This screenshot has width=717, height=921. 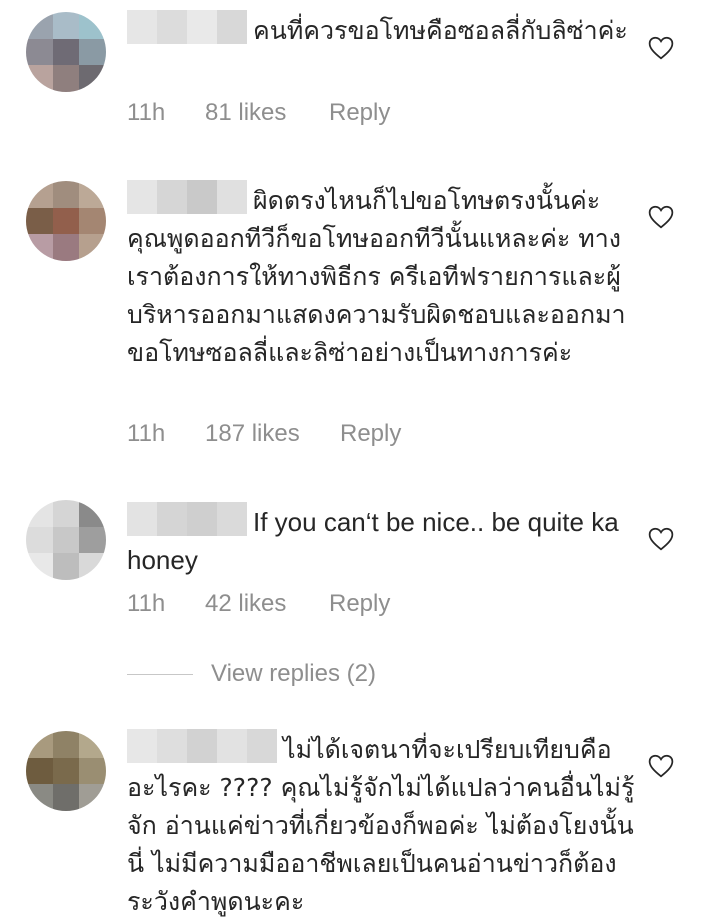 I want to click on view-replies-label: View replies (2), so click(x=293, y=673).